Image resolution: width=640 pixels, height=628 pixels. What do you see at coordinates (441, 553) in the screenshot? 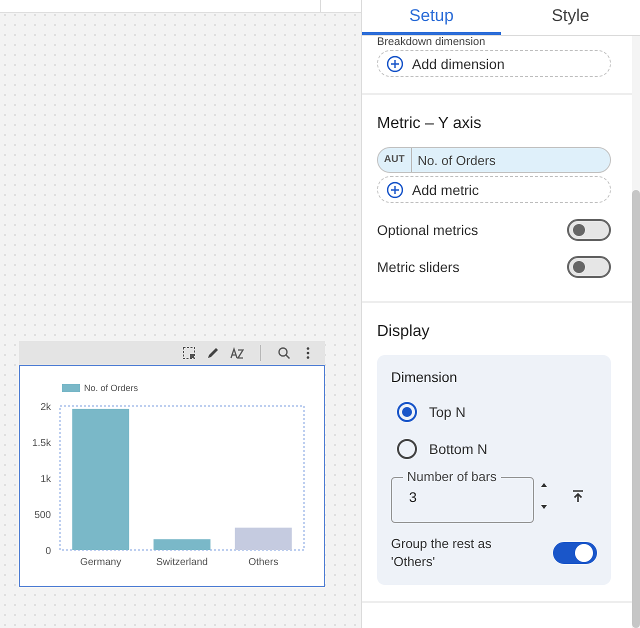
I see `toggle-label: Group the rest as 'Others'` at bounding box center [441, 553].